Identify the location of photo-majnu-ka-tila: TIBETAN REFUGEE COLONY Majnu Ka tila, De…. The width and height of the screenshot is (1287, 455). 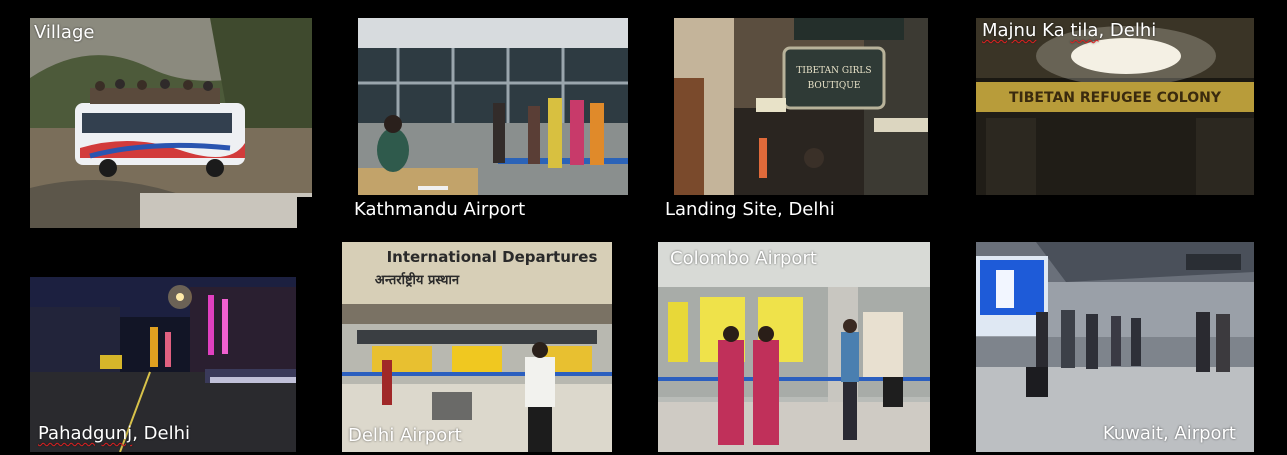
(1115, 106).